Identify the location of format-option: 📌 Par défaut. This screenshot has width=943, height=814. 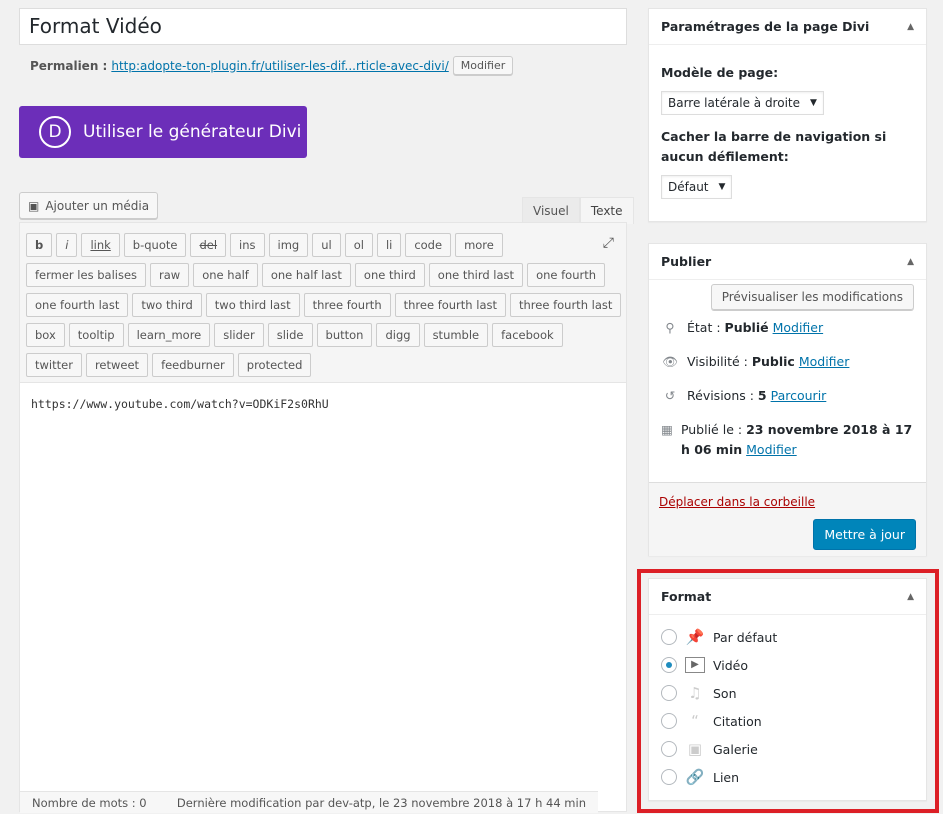
(787, 637).